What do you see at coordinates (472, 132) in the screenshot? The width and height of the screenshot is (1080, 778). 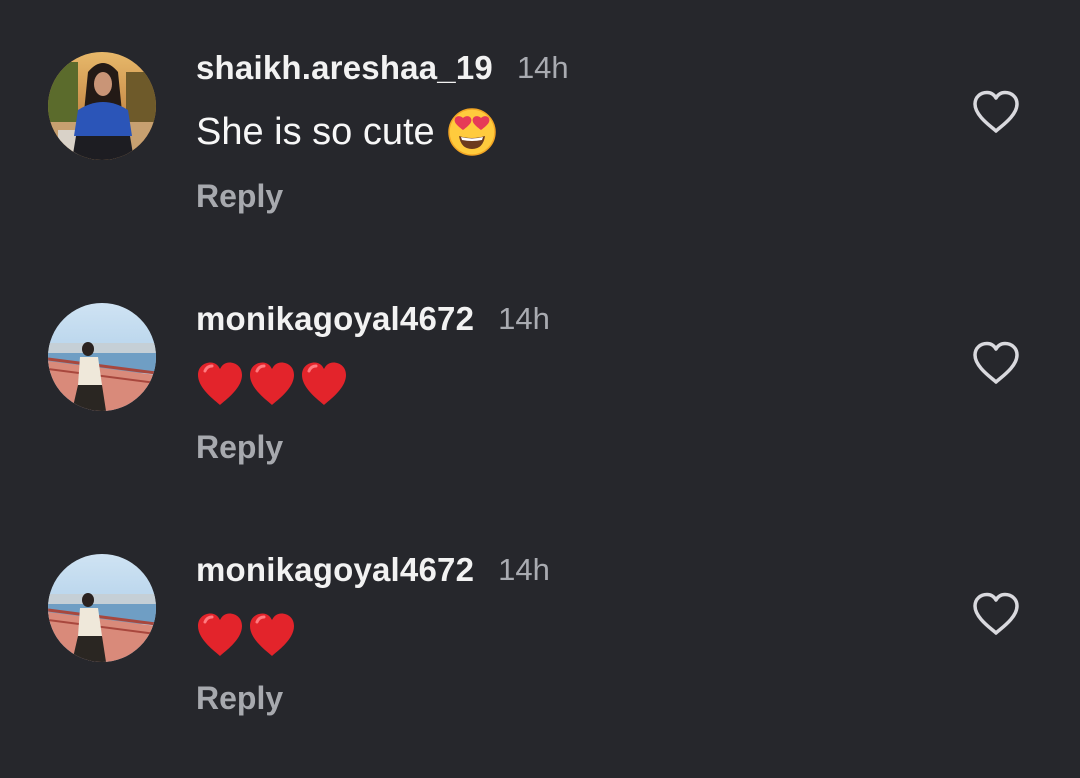 I see `heart-eyes-emoji-icon` at bounding box center [472, 132].